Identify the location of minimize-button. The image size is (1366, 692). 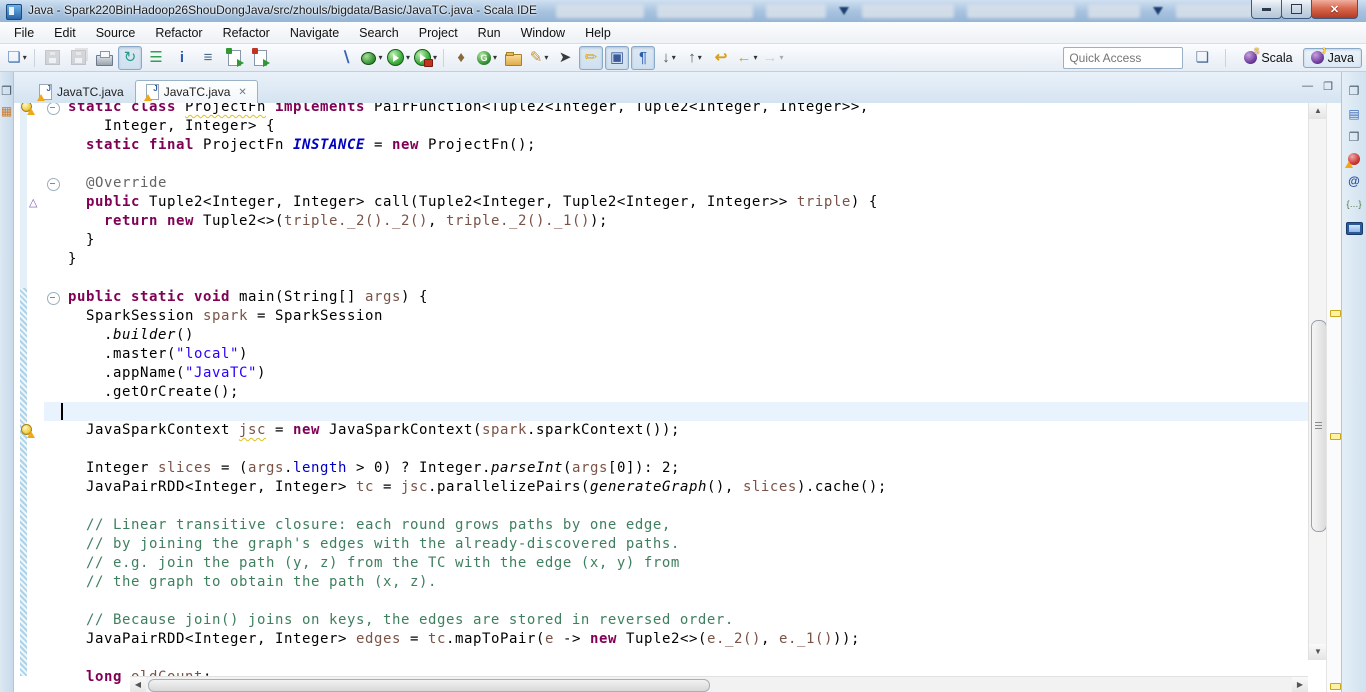
(1266, 9).